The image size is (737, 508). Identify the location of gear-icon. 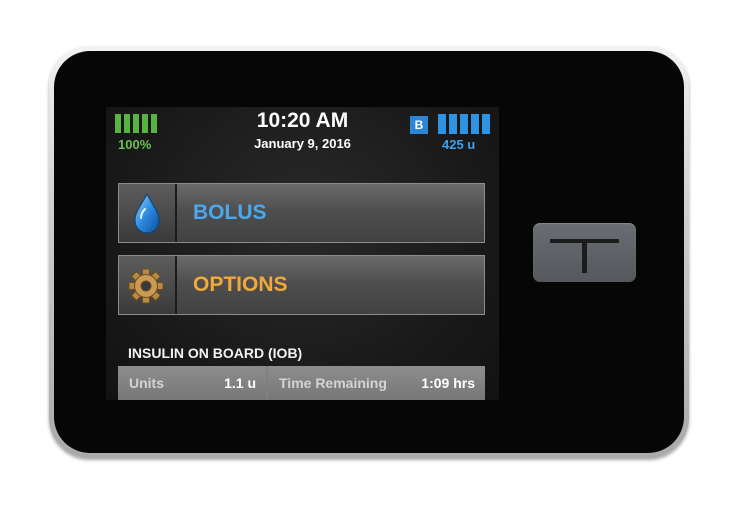
(146, 286).